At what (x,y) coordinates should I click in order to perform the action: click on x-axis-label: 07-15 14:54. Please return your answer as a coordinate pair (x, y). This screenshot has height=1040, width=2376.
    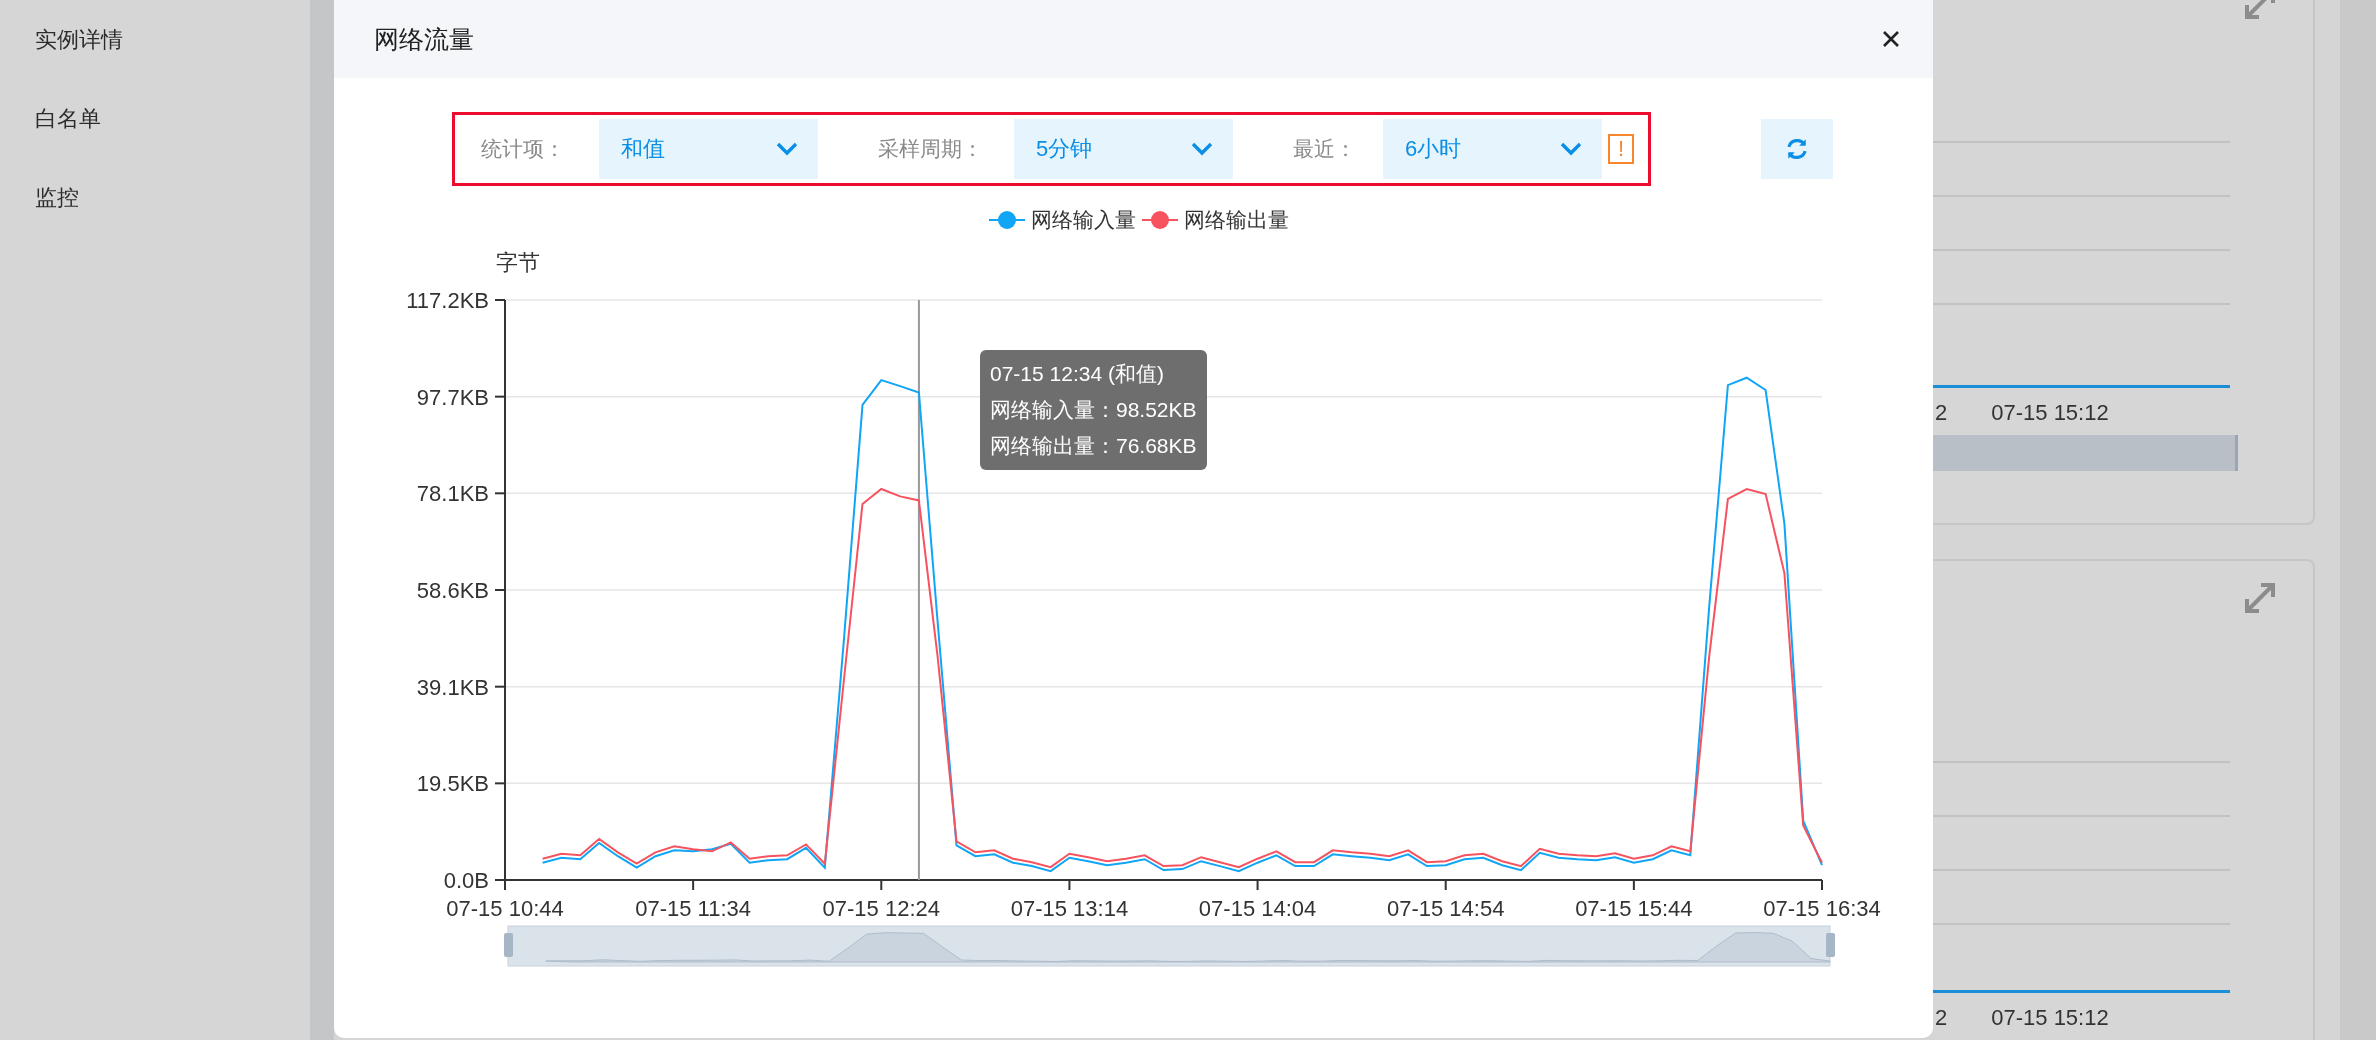
    Looking at the image, I should click on (1446, 908).